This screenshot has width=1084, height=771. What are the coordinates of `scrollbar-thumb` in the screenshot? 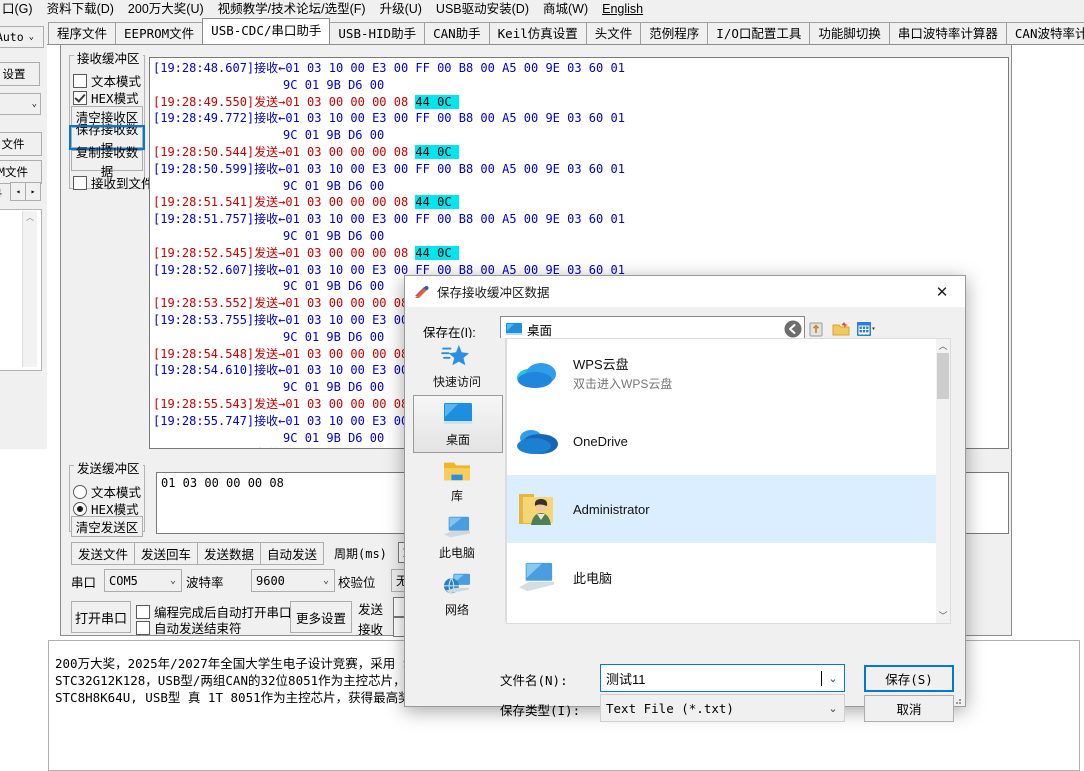 It's located at (943, 376).